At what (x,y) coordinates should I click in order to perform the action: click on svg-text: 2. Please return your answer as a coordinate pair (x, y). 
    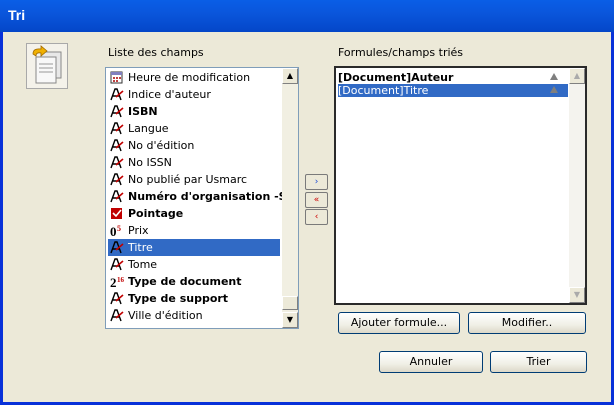
    Looking at the image, I should click on (113, 281).